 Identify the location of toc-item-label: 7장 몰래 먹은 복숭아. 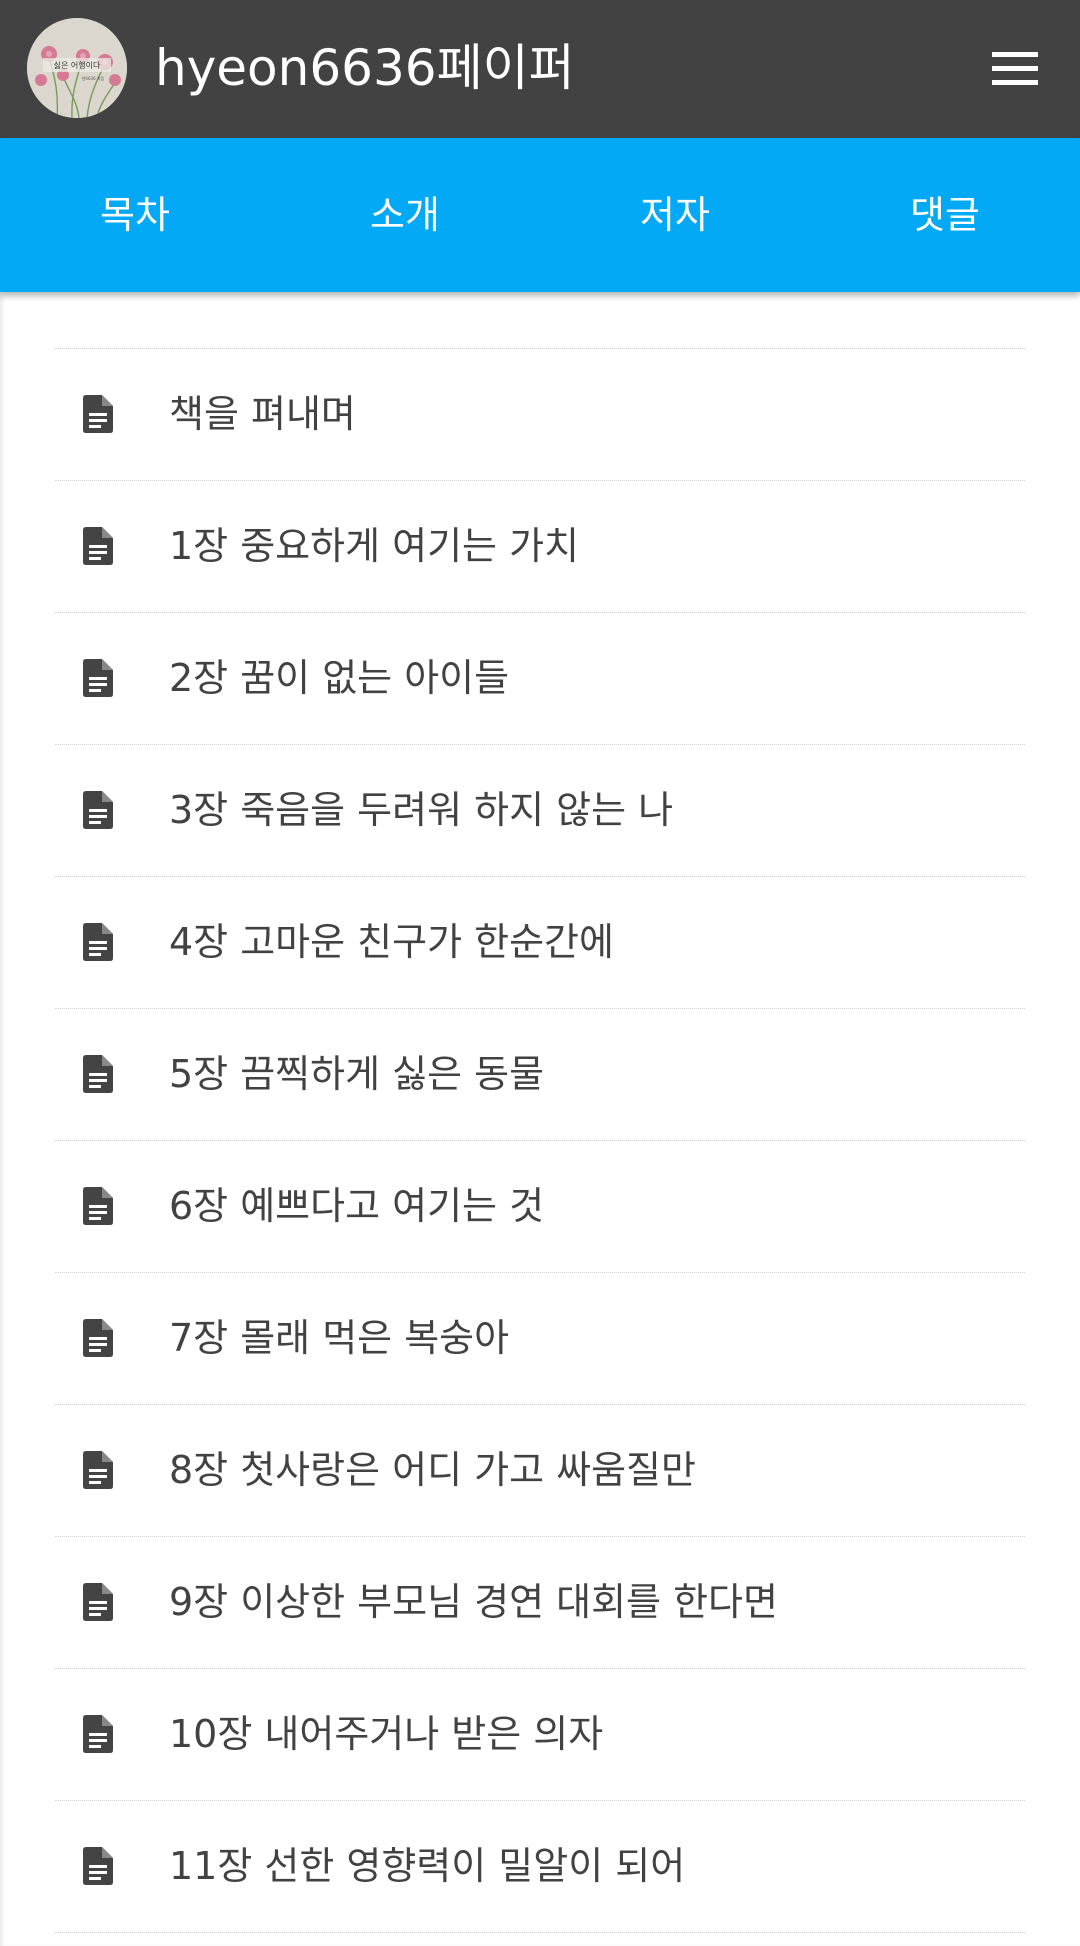
(339, 1338).